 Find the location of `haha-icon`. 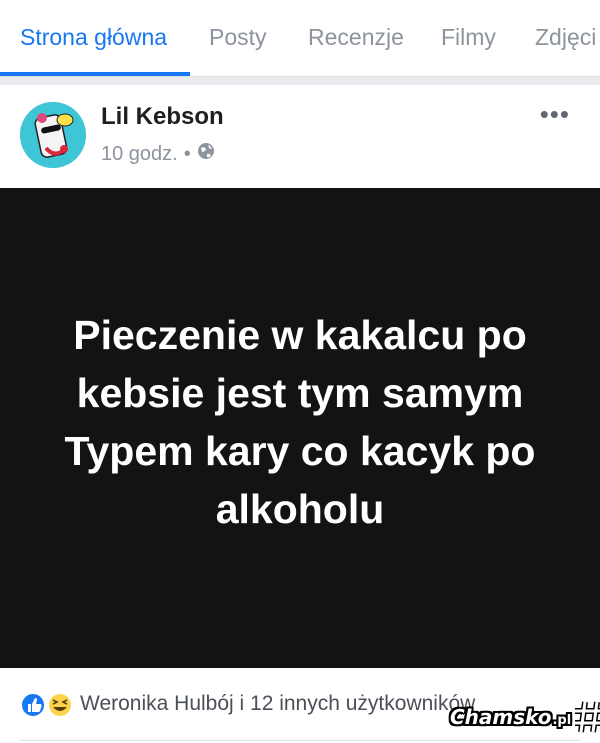

haha-icon is located at coordinates (60, 705).